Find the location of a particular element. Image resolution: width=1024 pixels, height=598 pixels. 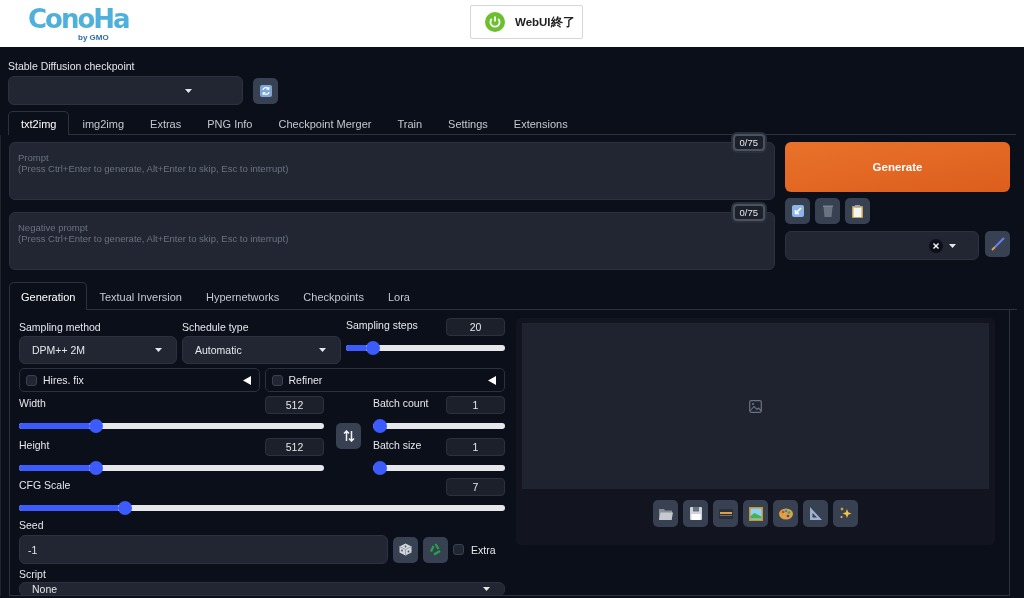

slider-label: Sampling steps is located at coordinates (382, 325).